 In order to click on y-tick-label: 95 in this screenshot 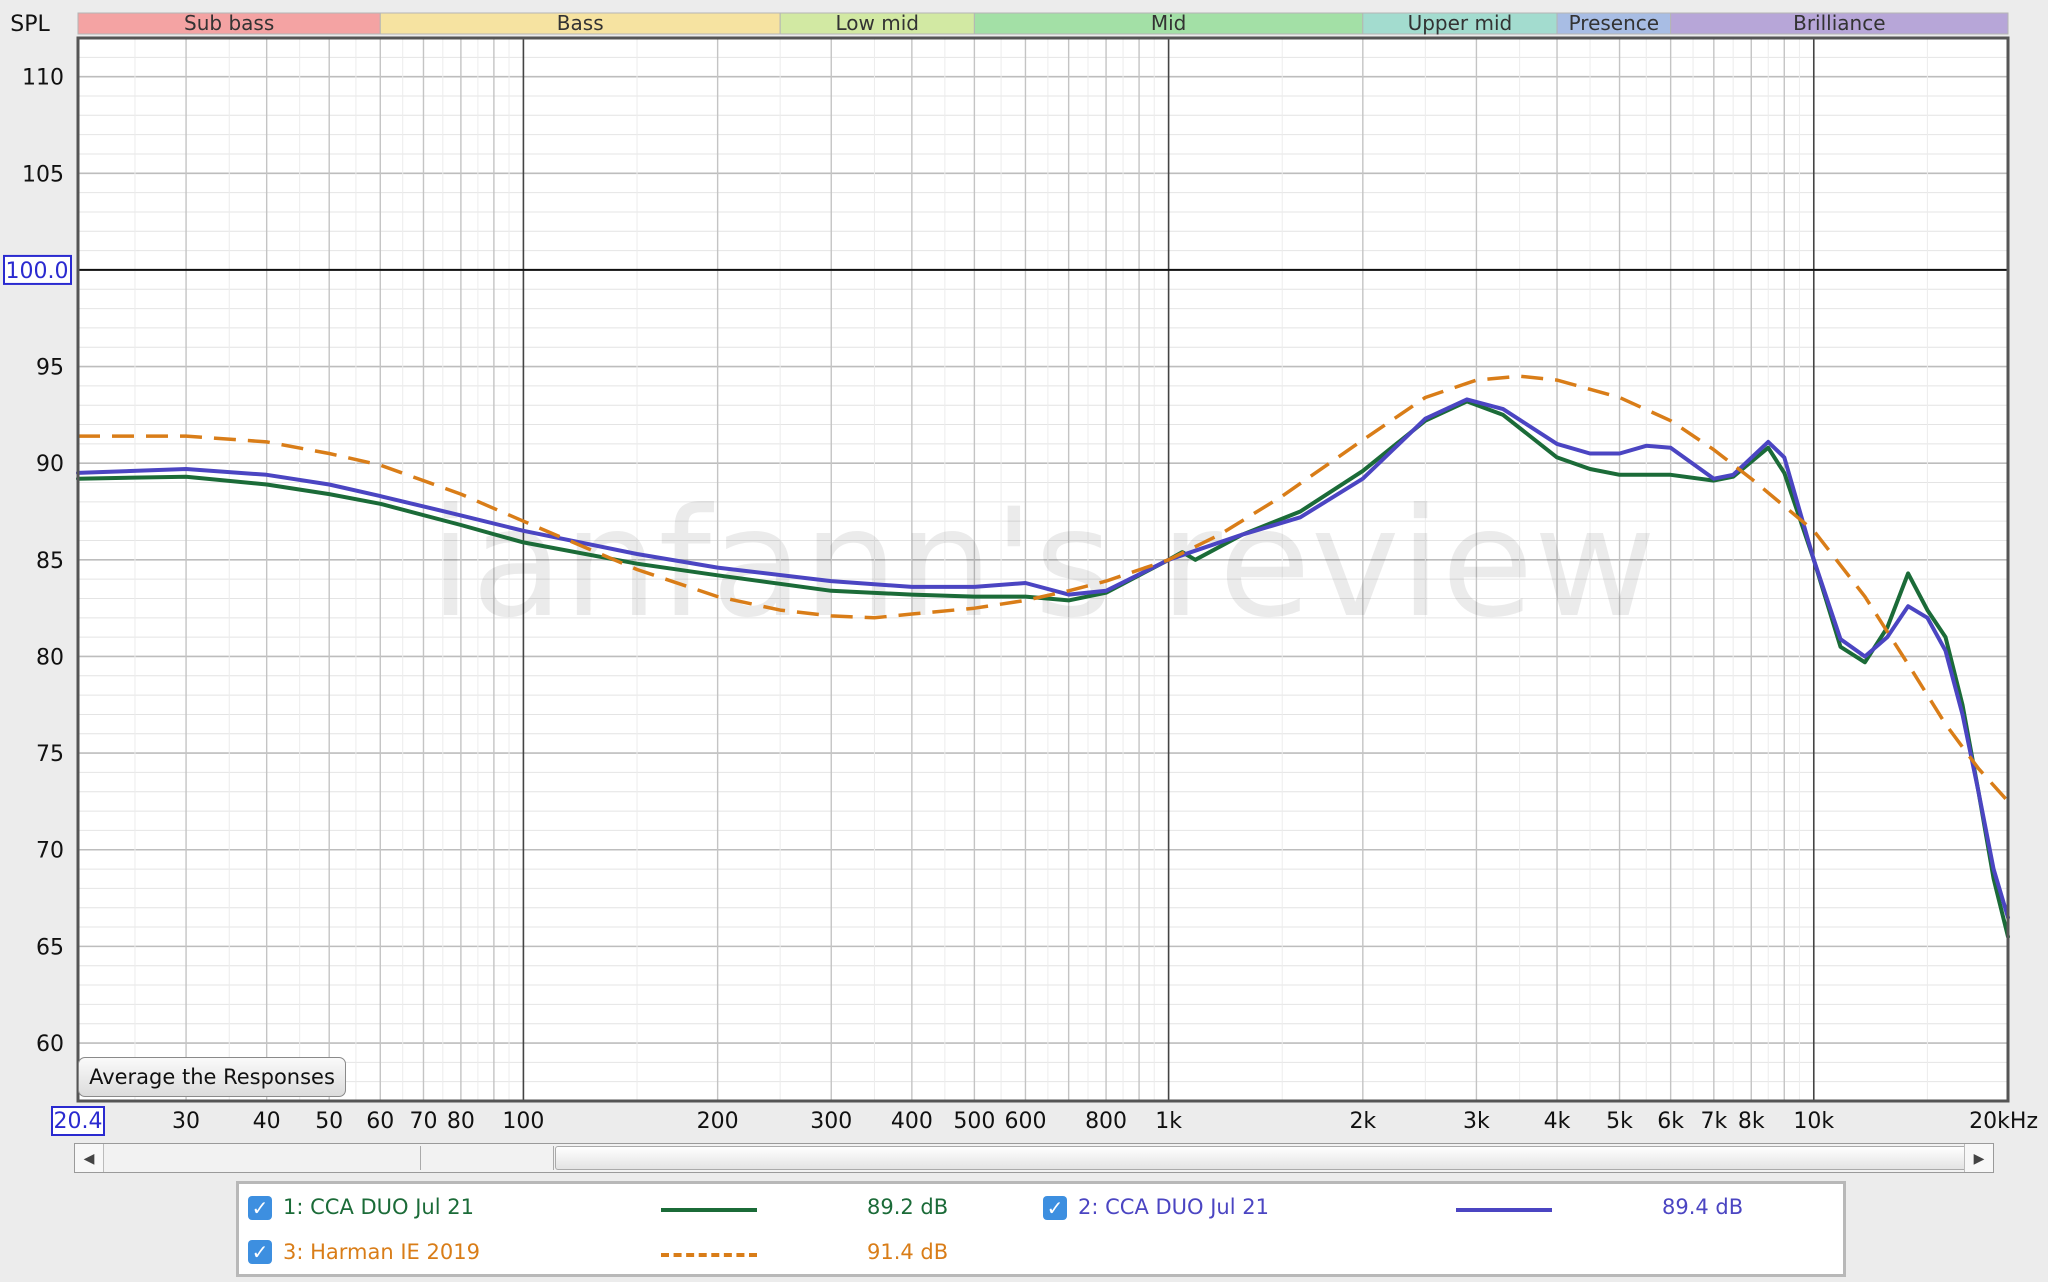, I will do `click(50, 368)`.